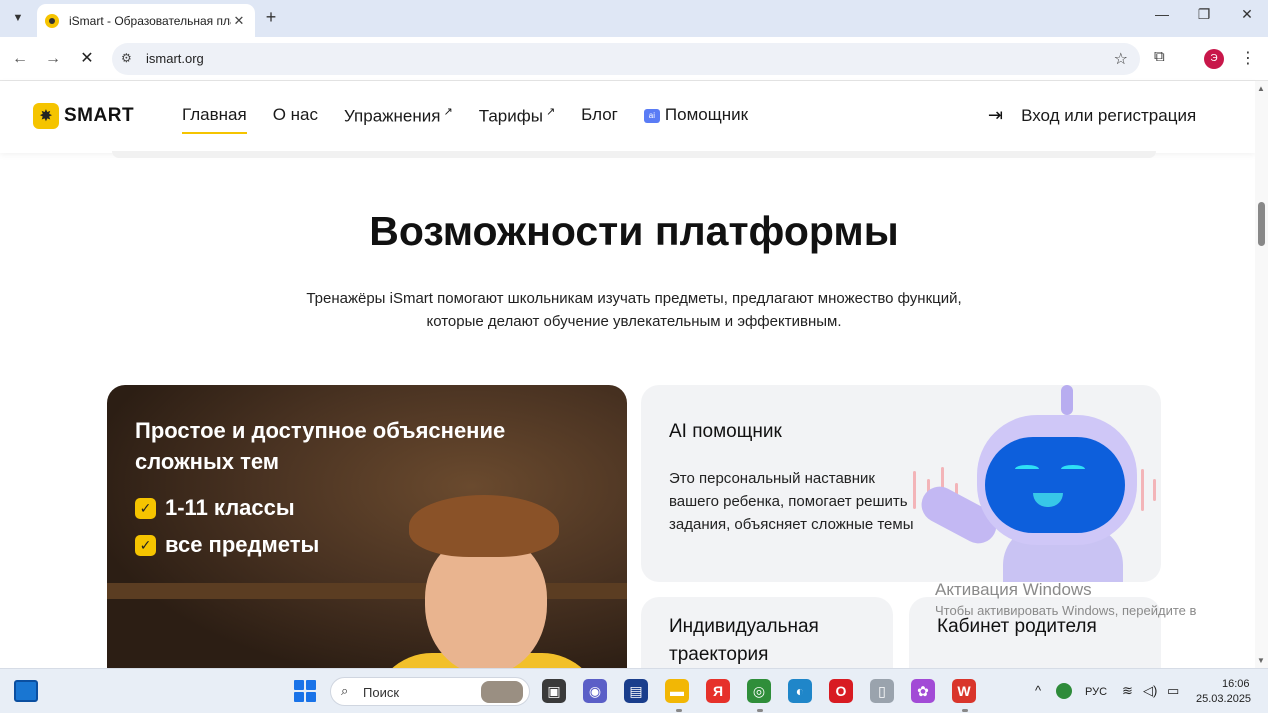 The image size is (1268, 713). I want to click on browser-menu-icon: ⋮, so click(1248, 58).